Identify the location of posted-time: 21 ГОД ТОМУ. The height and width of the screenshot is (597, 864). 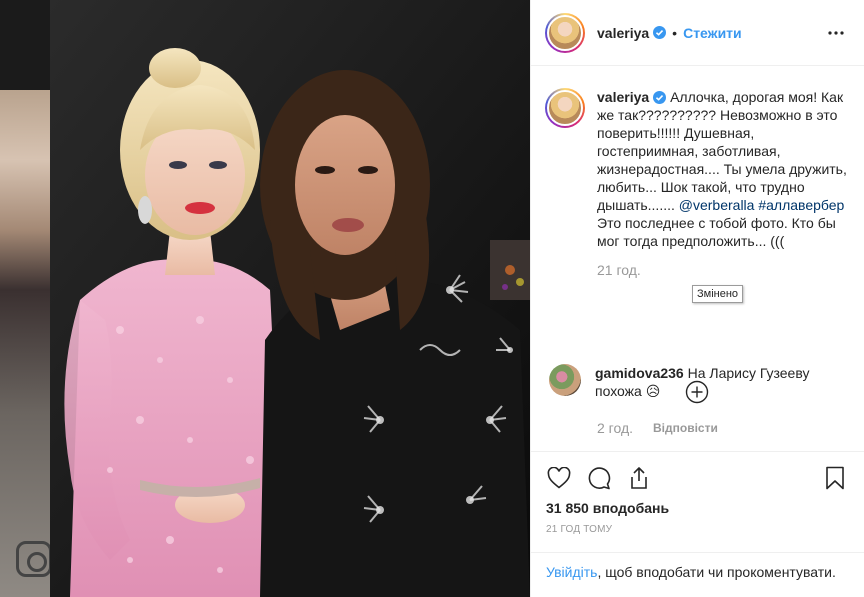
(697, 529).